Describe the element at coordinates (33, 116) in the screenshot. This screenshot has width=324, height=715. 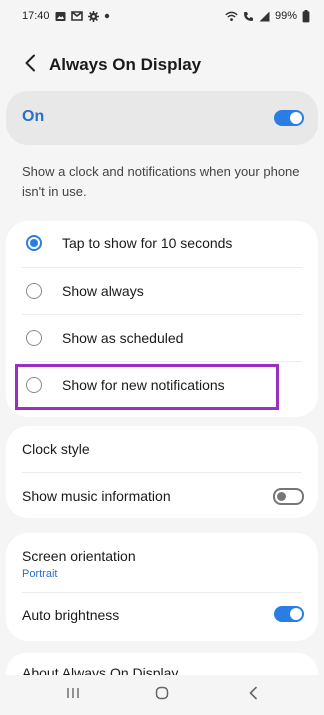
I see `master-switch-label: On` at that location.